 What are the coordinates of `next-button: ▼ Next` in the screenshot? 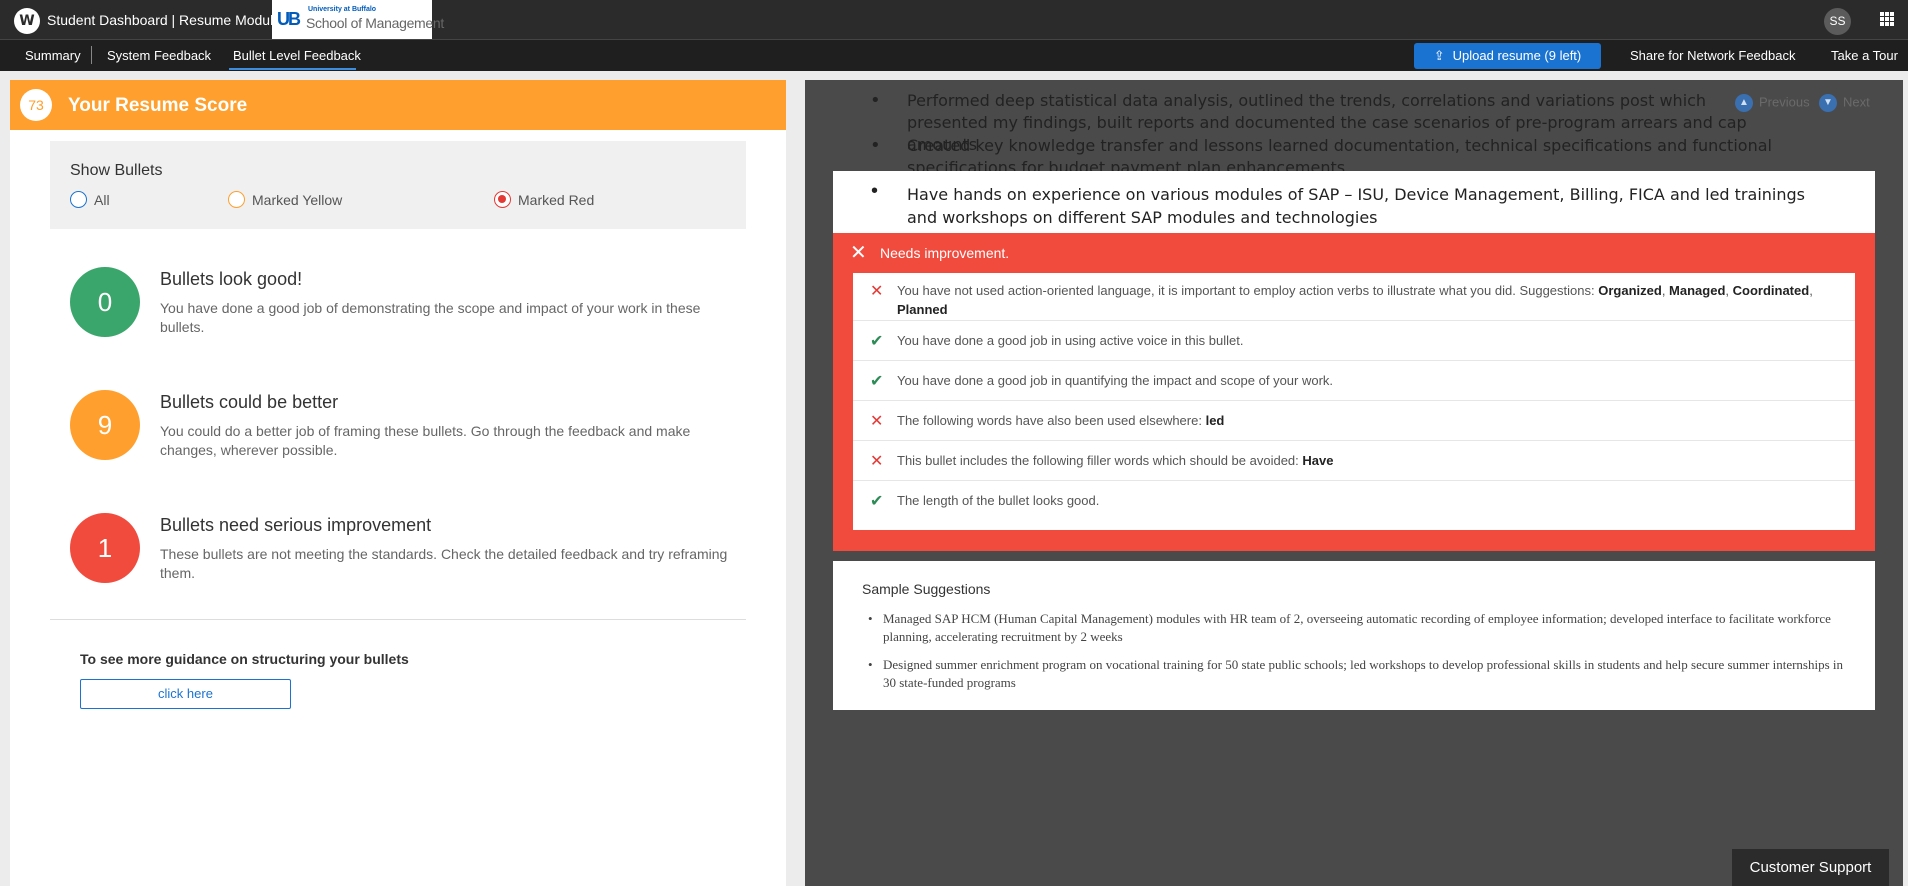 It's located at (1844, 103).